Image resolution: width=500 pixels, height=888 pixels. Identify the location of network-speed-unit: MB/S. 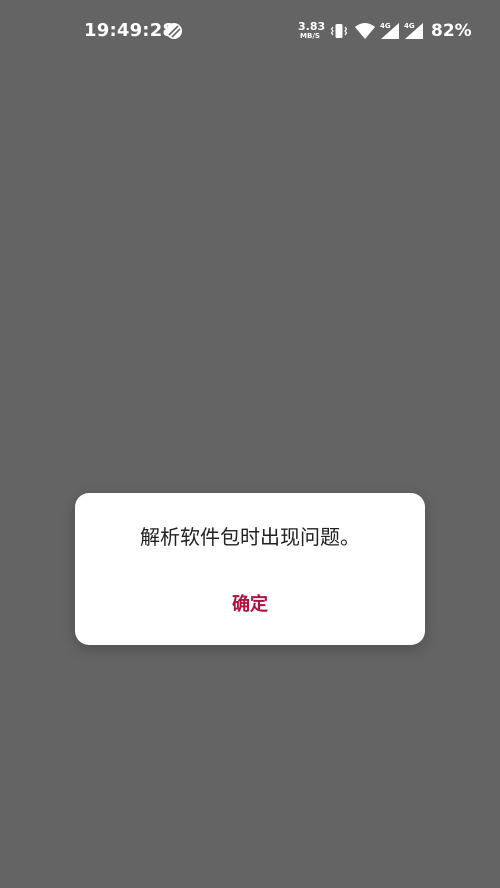
(310, 36).